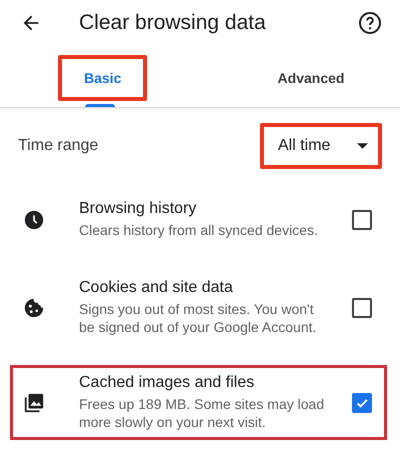  I want to click on item-title: Cached images and files, so click(167, 383).